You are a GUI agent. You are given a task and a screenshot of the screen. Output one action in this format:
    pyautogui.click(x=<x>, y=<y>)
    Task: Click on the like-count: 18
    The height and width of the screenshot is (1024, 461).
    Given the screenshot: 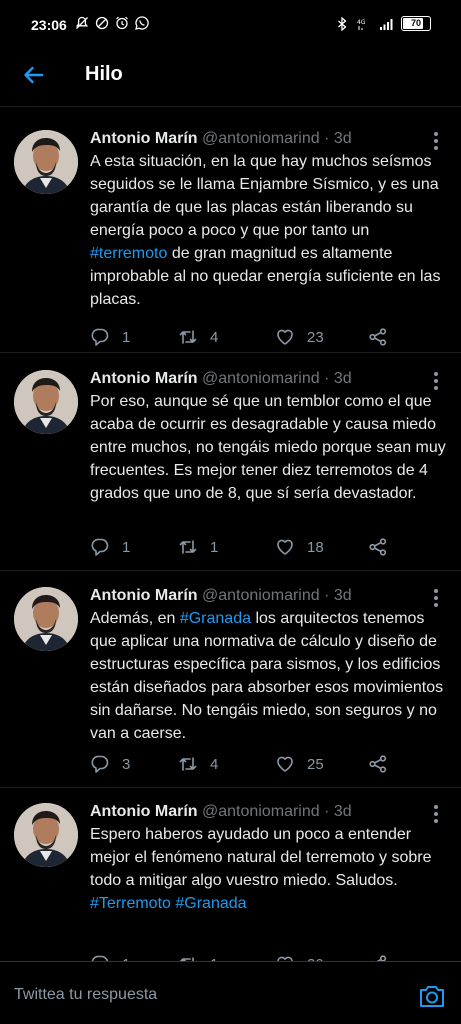 What is the action you would take?
    pyautogui.click(x=315, y=547)
    